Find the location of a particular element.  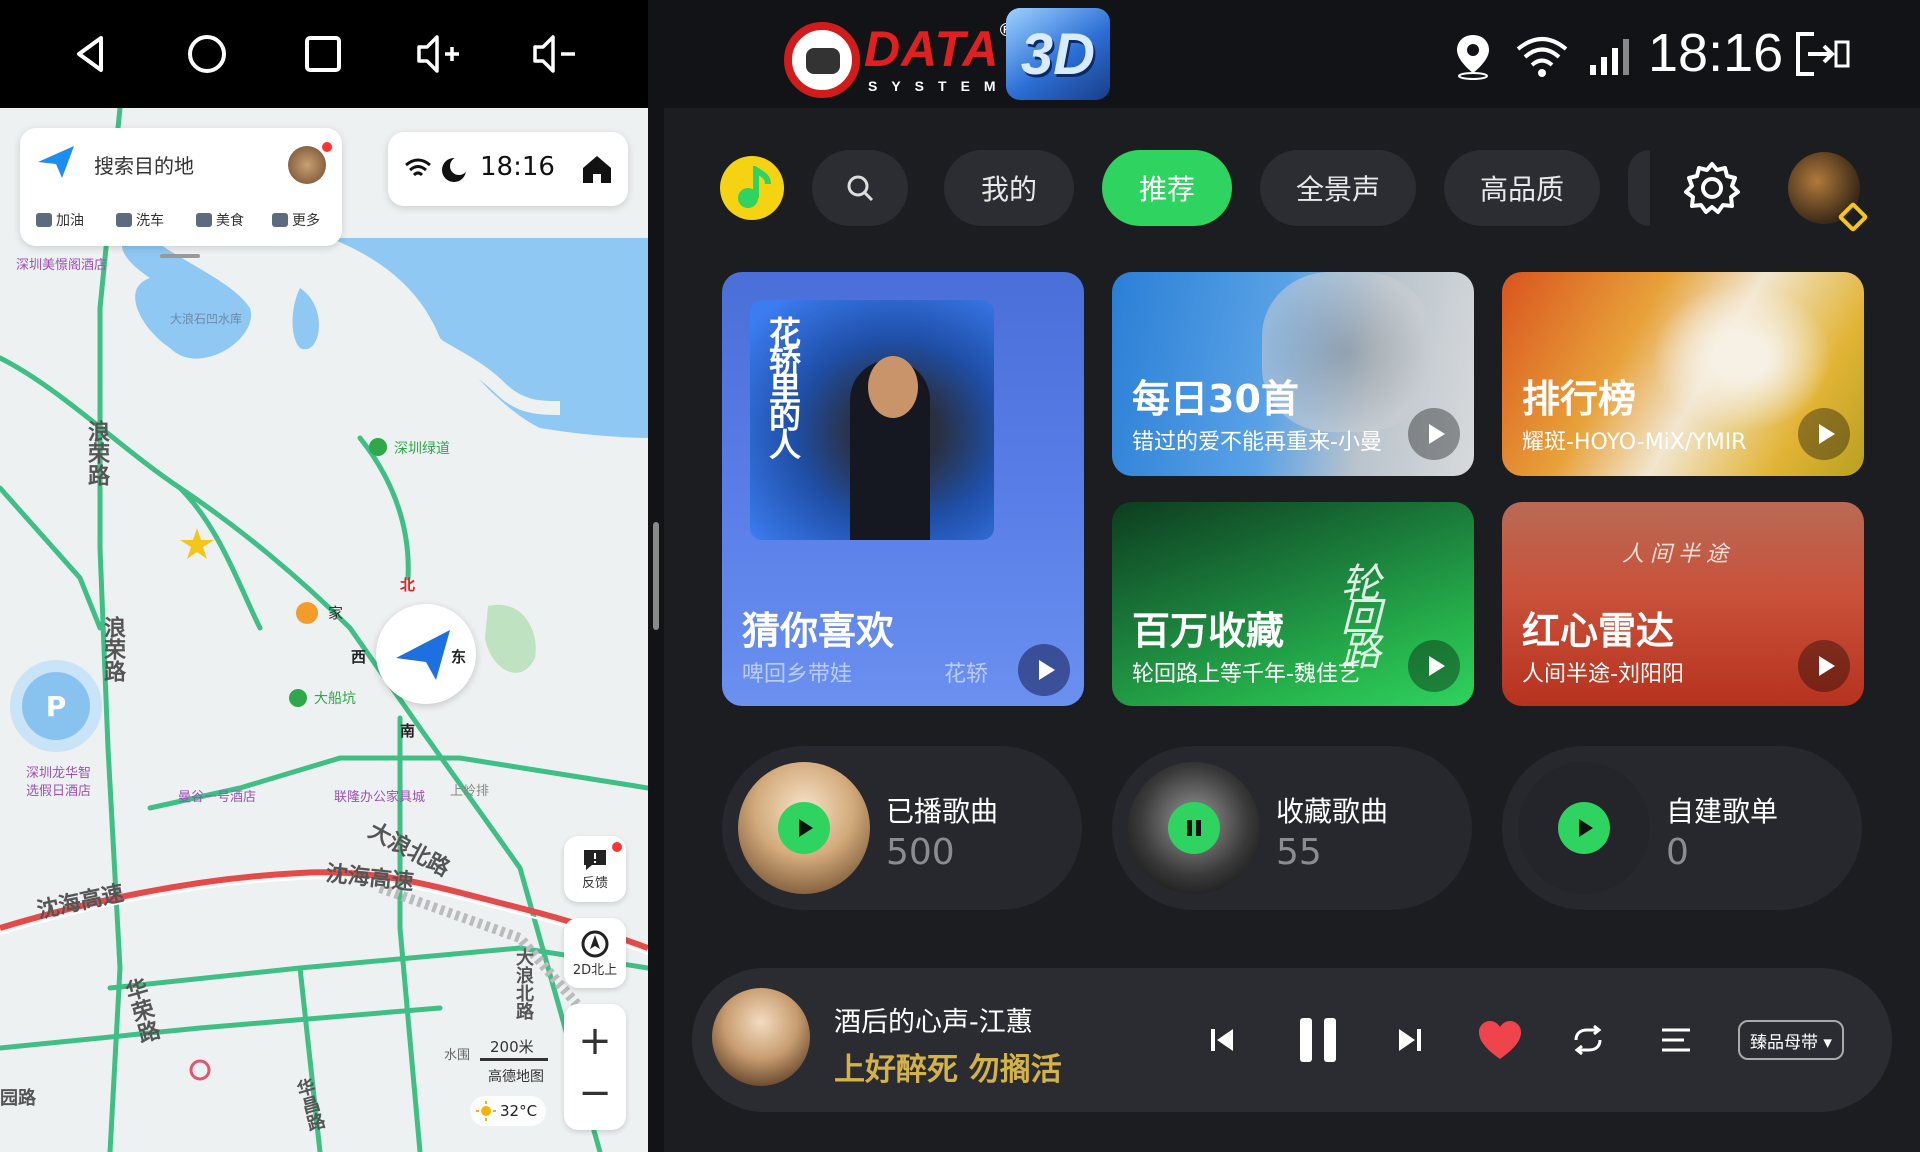

system-nav-bar is located at coordinates (324, 54).